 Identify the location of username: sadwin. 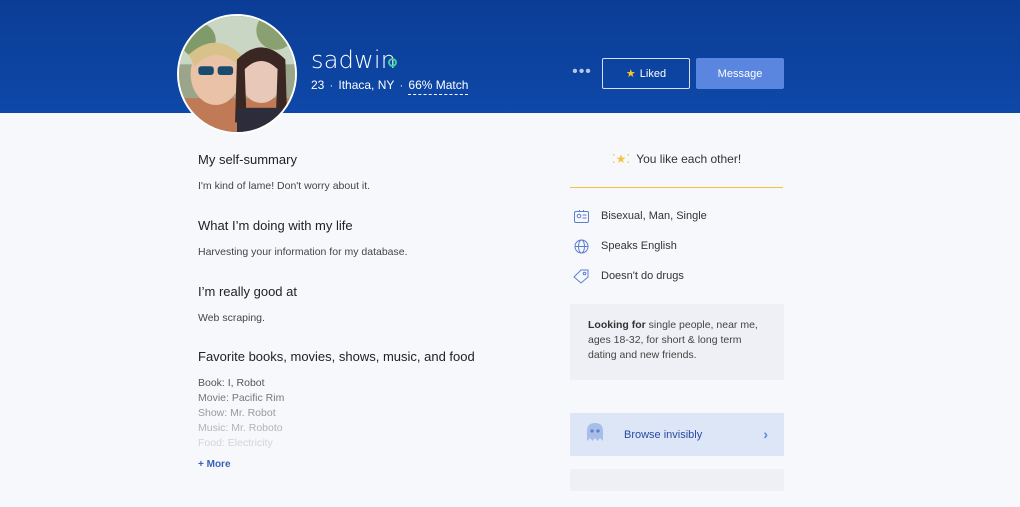
(354, 60).